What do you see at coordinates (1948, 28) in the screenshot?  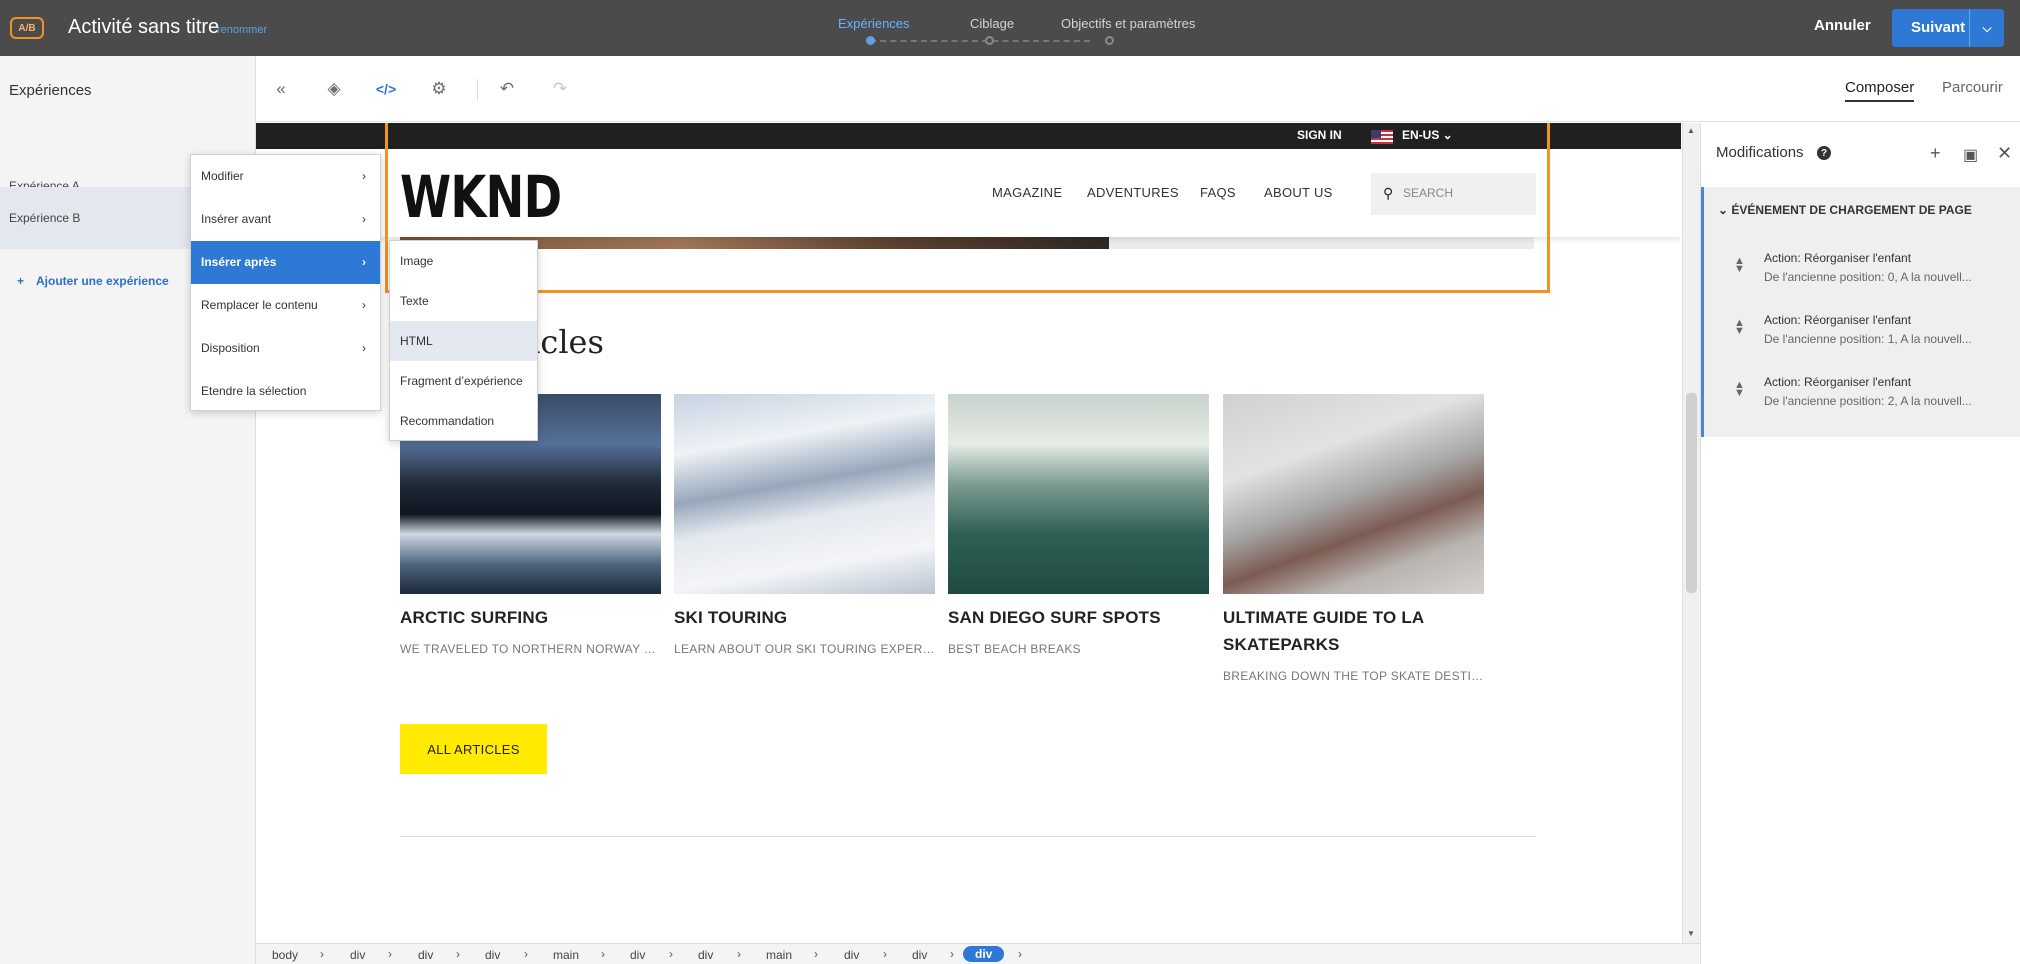 I see `next-button: Suivant ⌵` at bounding box center [1948, 28].